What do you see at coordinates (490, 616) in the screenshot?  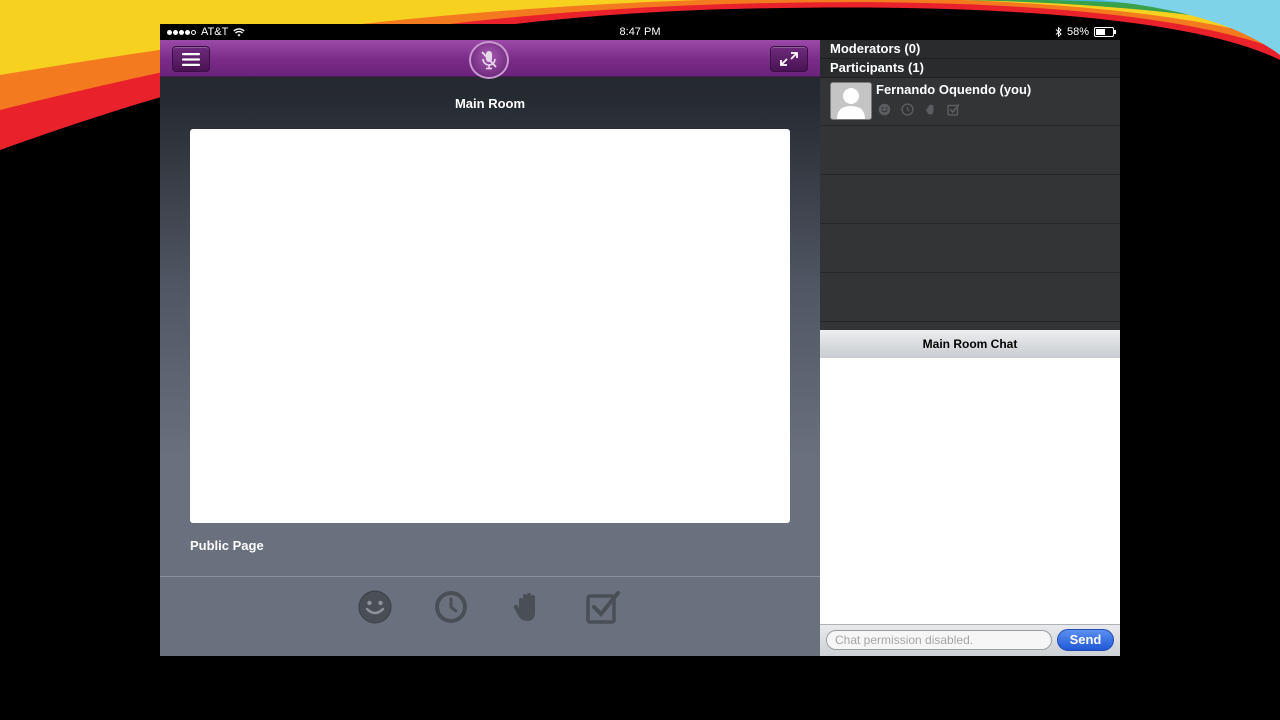 I see `status-action-bar` at bounding box center [490, 616].